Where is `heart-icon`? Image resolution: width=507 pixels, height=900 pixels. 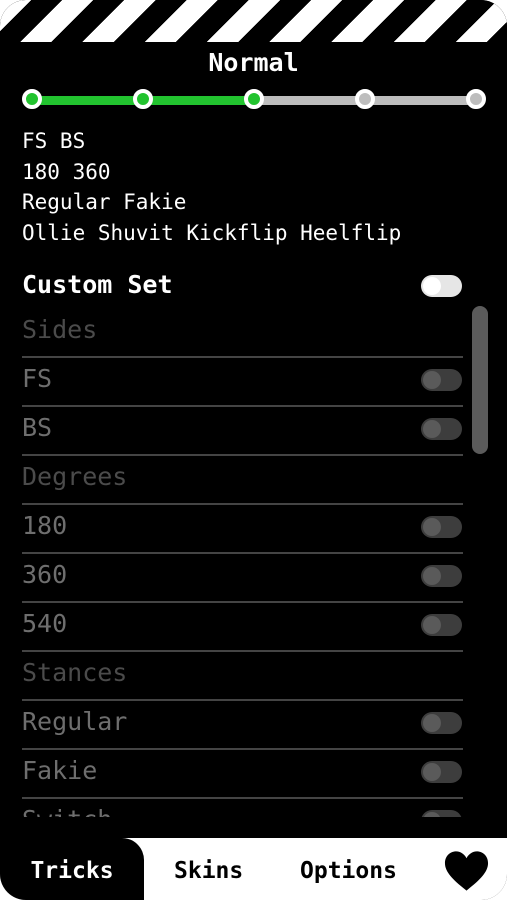
heart-icon is located at coordinates (466, 871).